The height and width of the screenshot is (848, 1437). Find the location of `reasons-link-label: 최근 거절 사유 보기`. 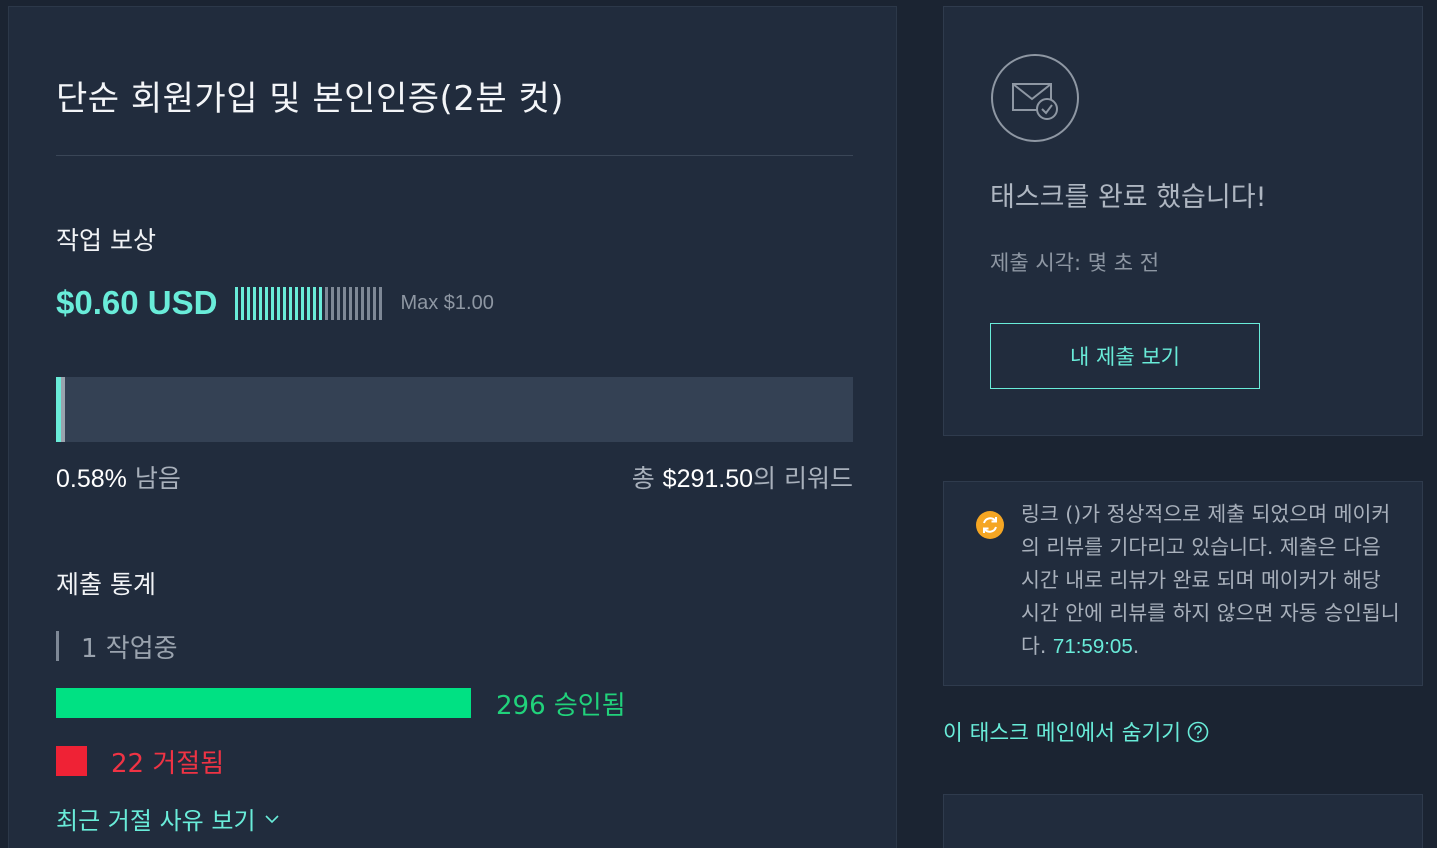

reasons-link-label: 최근 거절 사유 보기 is located at coordinates (156, 821).